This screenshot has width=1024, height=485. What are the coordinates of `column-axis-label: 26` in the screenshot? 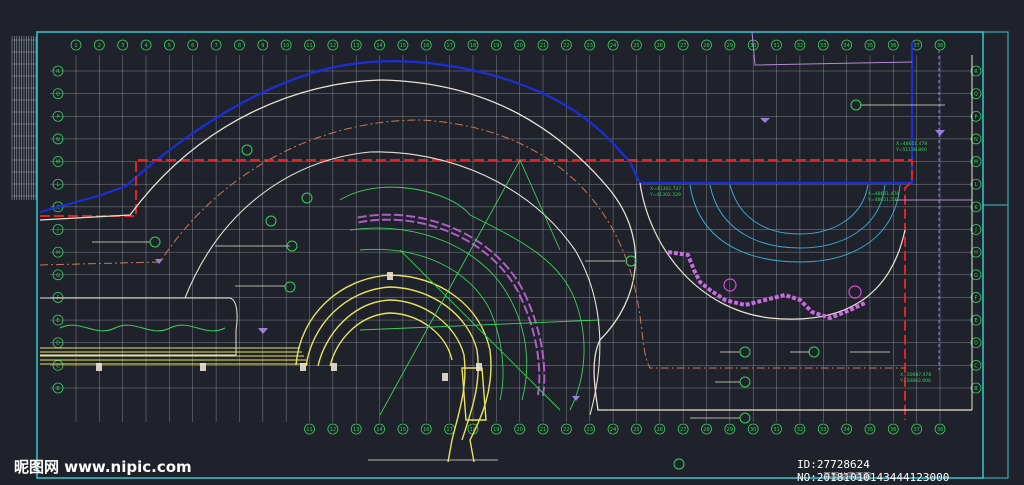 It's located at (660, 46).